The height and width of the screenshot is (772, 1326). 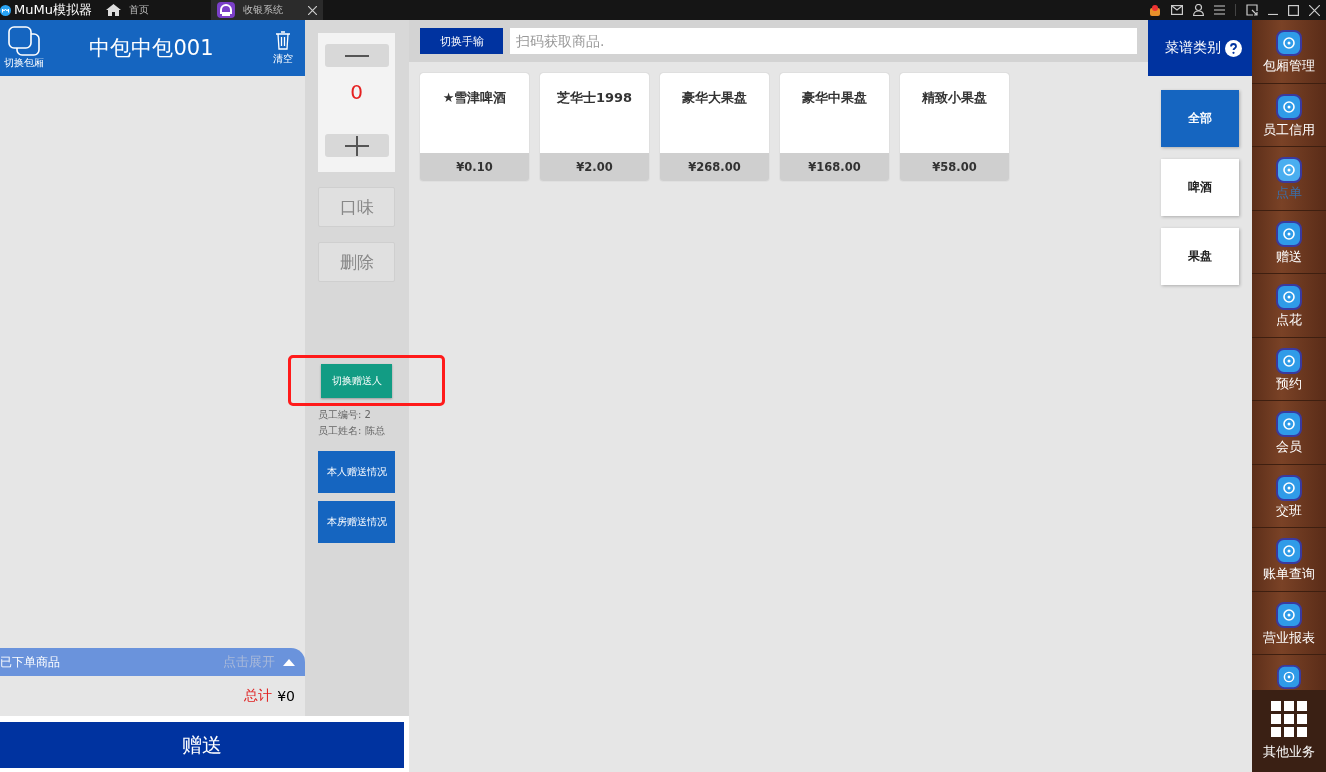 What do you see at coordinates (461, 41) in the screenshot?
I see `input-mode-button: 切换手输` at bounding box center [461, 41].